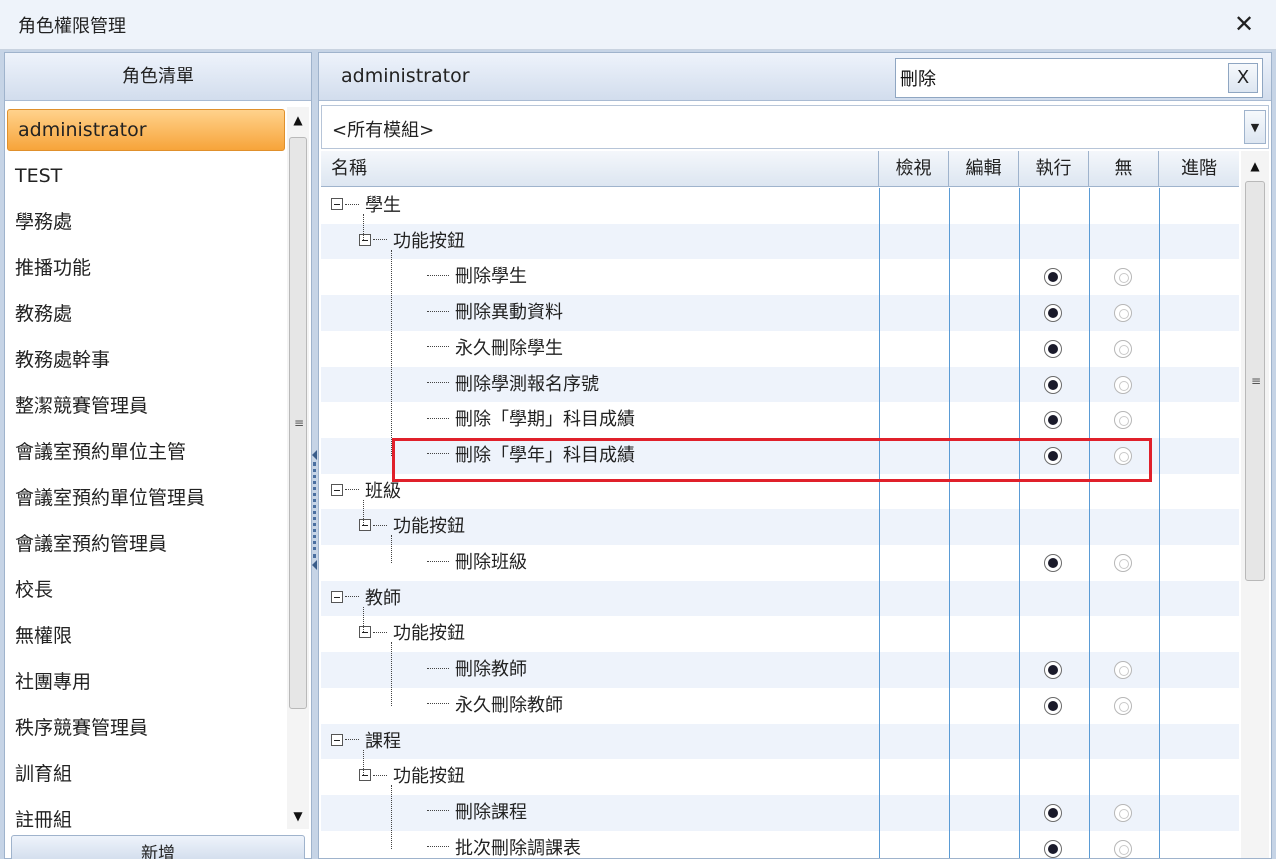  Describe the element at coordinates (795, 127) in the screenshot. I see `module-filter-select: <所有模組> ▼` at that location.